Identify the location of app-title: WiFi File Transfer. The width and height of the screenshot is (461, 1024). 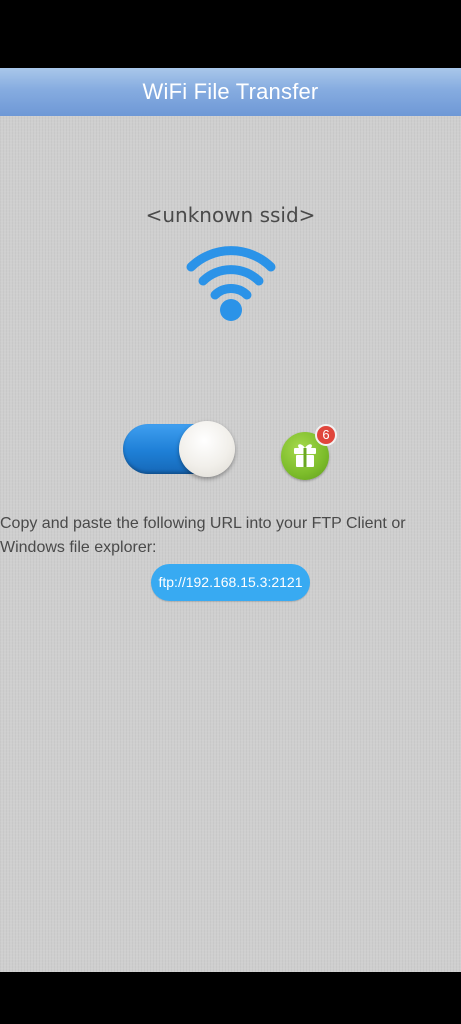
(230, 91).